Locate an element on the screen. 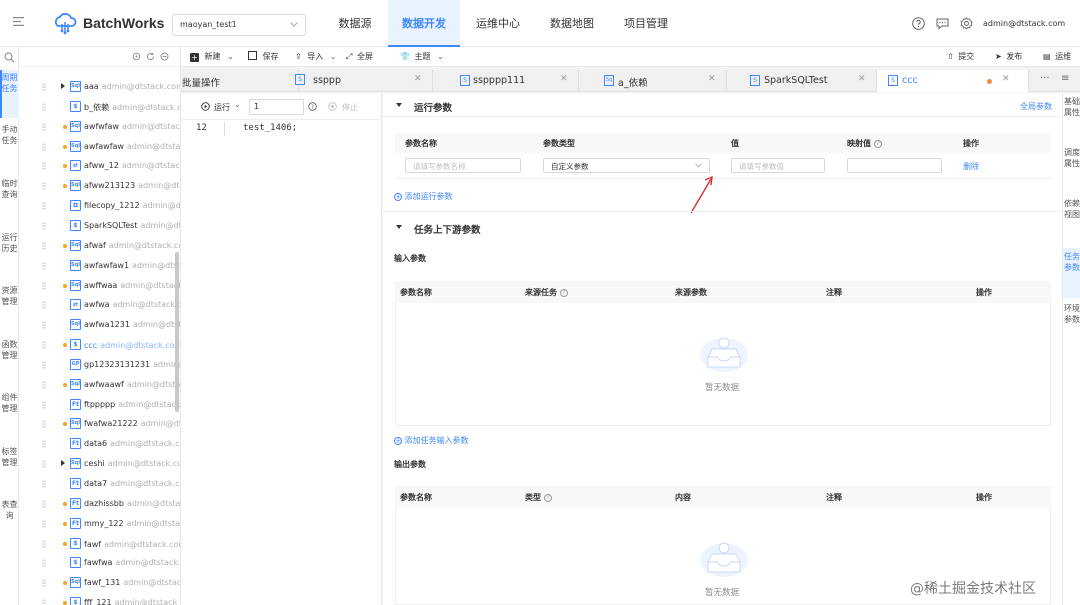 The height and width of the screenshot is (605, 1080). collapse-all-icon is located at coordinates (164, 56).